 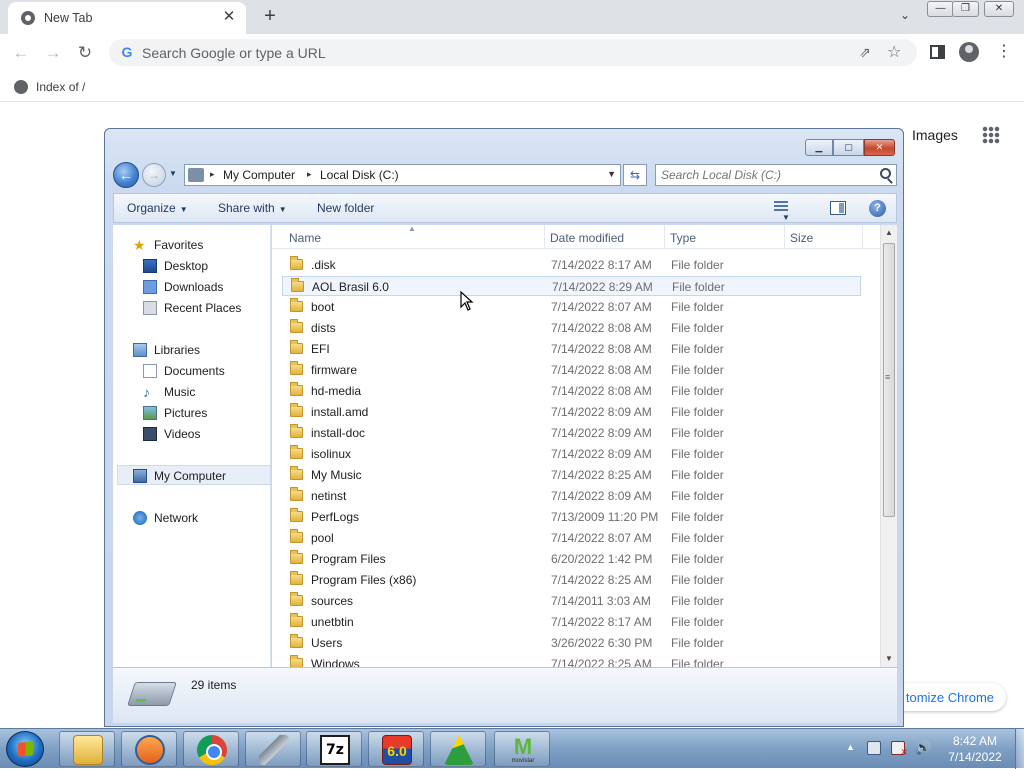 I want to click on reload-button: ↻, so click(x=85, y=53).